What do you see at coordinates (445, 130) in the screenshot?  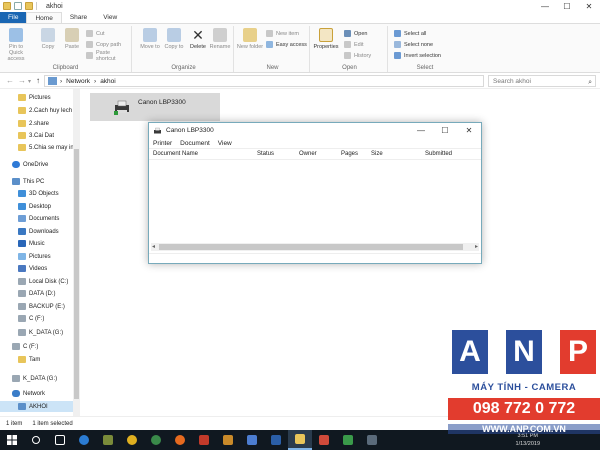 I see `dialog-maximize-button: ☐` at bounding box center [445, 130].